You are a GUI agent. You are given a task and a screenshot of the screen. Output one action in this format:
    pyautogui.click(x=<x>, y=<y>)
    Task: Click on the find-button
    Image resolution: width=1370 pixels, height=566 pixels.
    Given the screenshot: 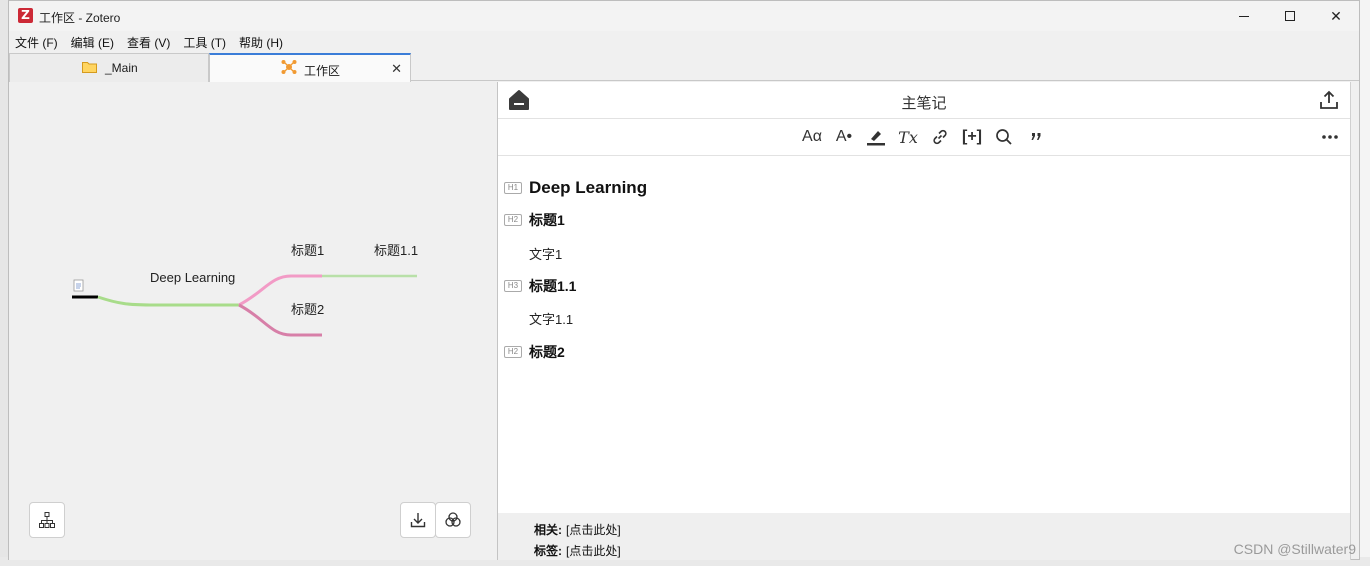 What is the action you would take?
    pyautogui.click(x=1004, y=137)
    